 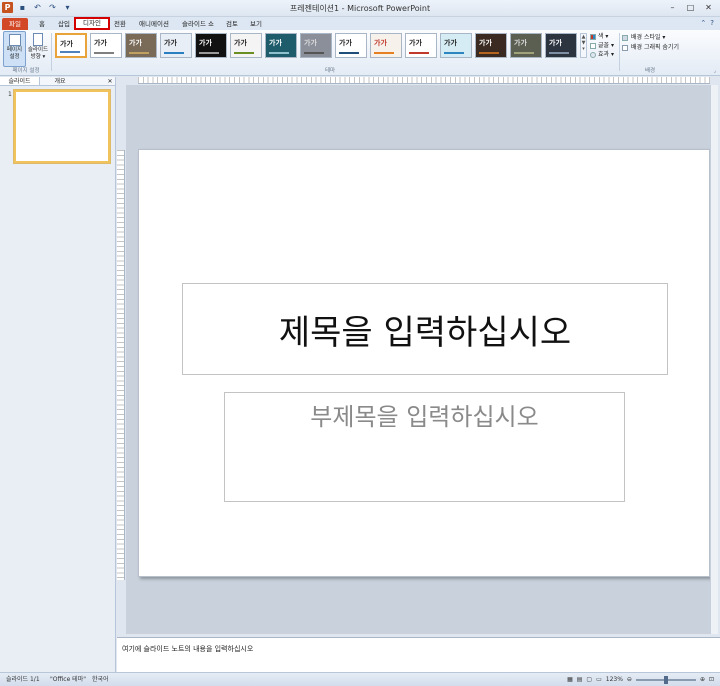 I want to click on help-icon: ?, so click(x=712, y=23).